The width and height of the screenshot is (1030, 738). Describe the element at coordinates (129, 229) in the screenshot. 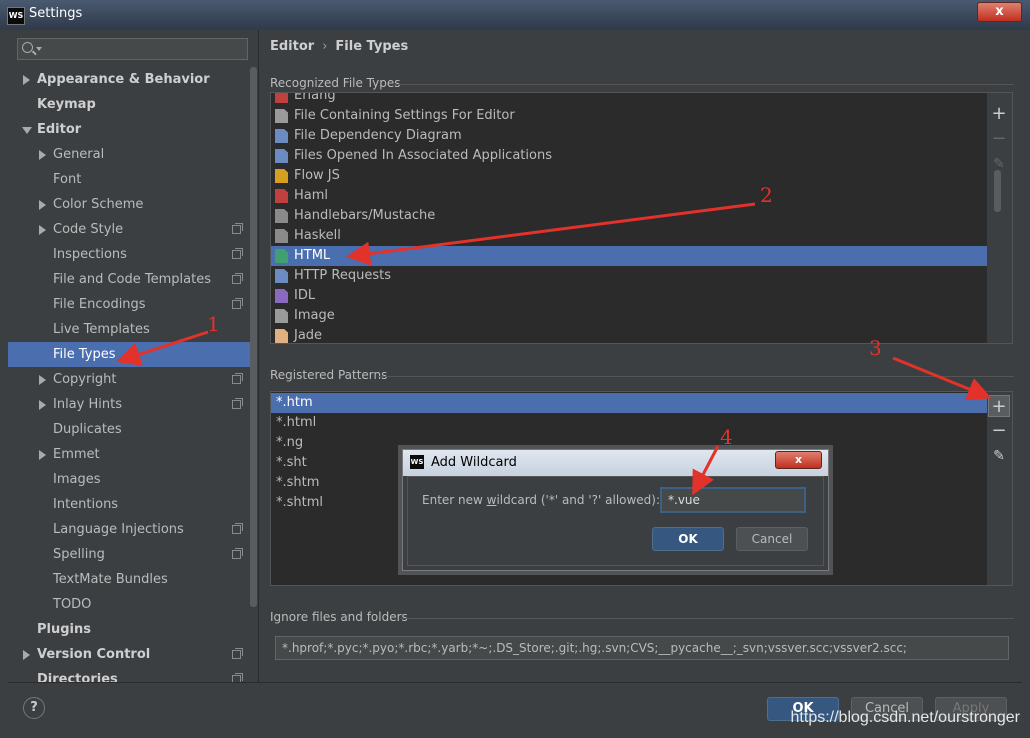

I see `sidebar-item: Code Style` at that location.